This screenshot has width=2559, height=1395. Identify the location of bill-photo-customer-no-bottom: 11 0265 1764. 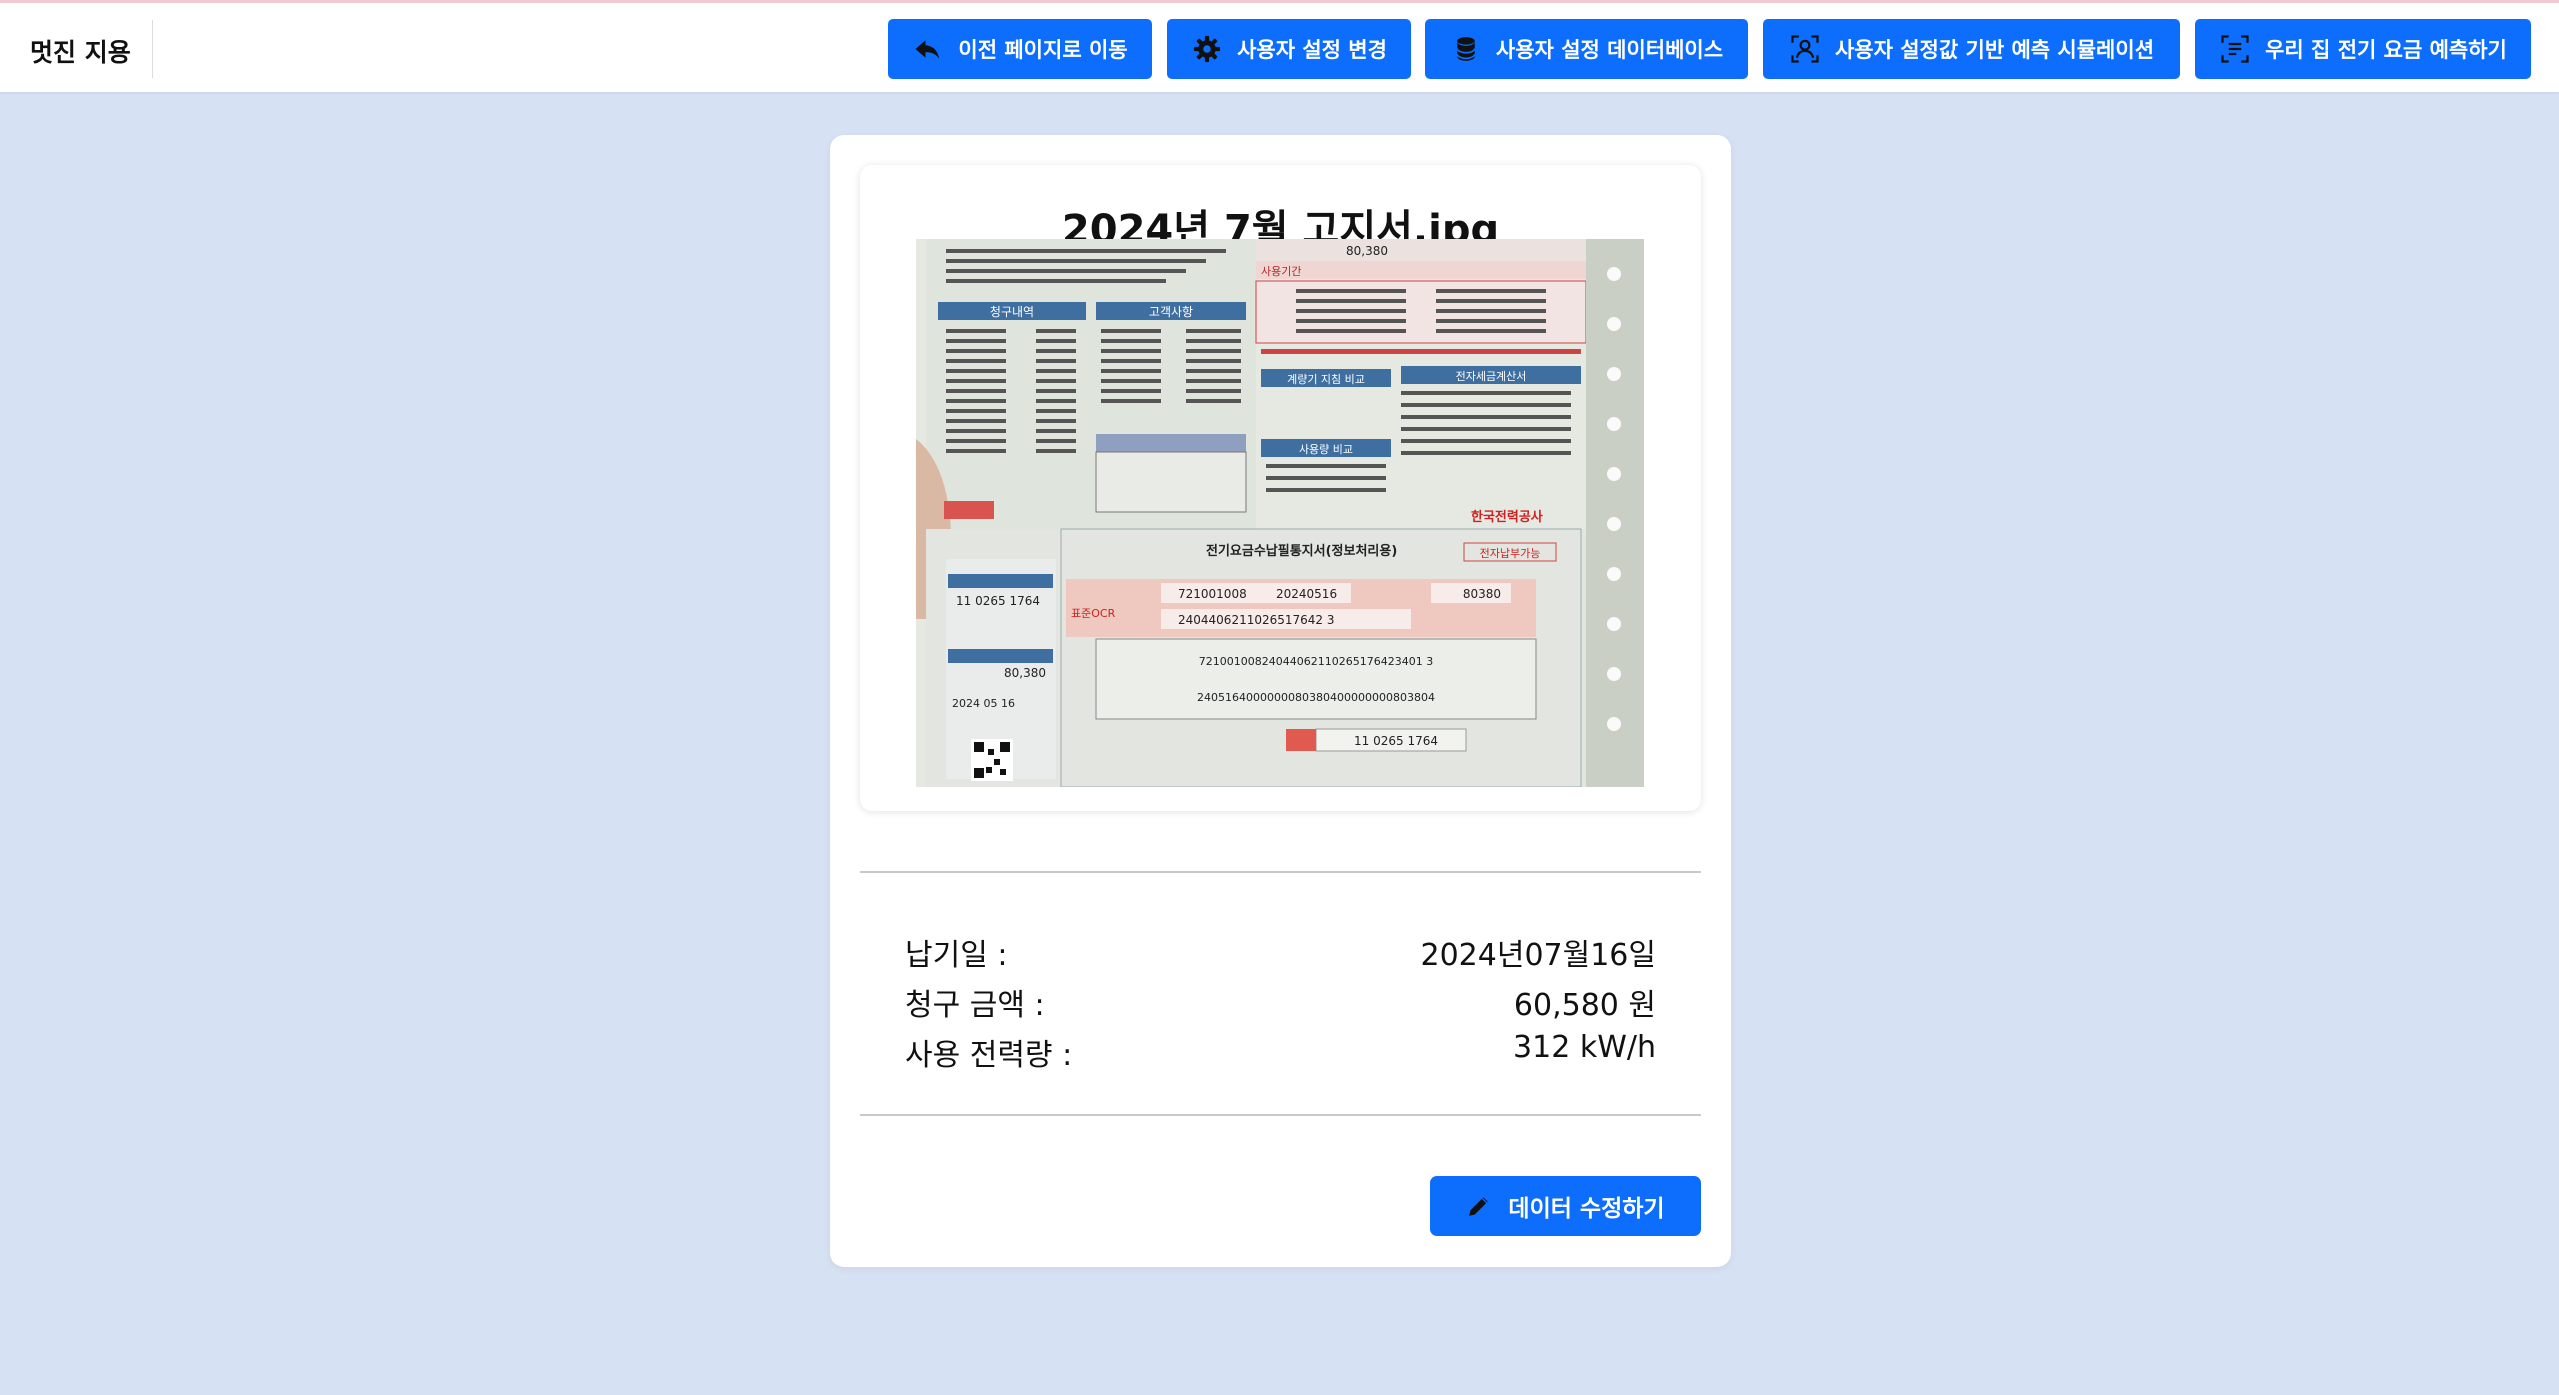
(1396, 741).